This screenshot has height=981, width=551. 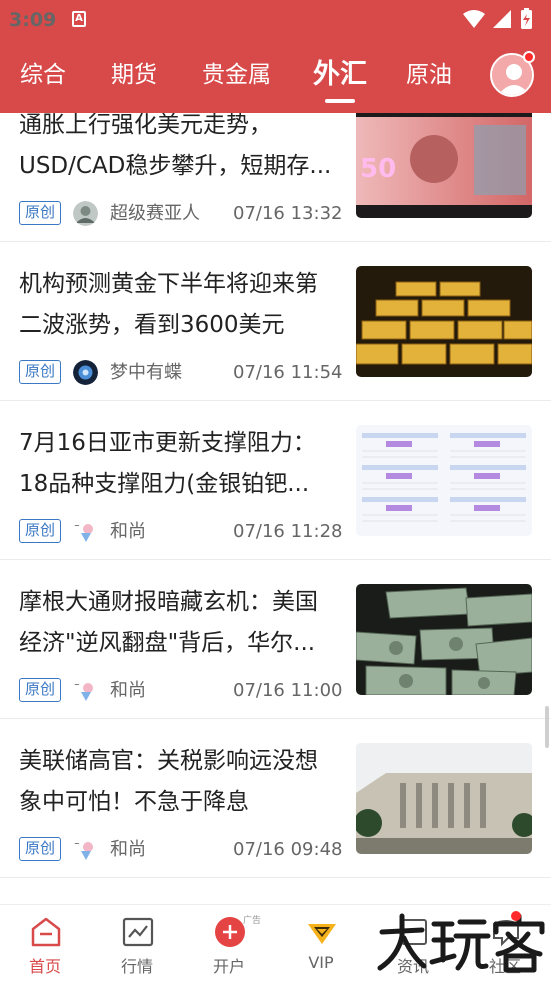 I want to click on article-meta: 原创 梦中有蝶 07/16 11:54, so click(x=184, y=373).